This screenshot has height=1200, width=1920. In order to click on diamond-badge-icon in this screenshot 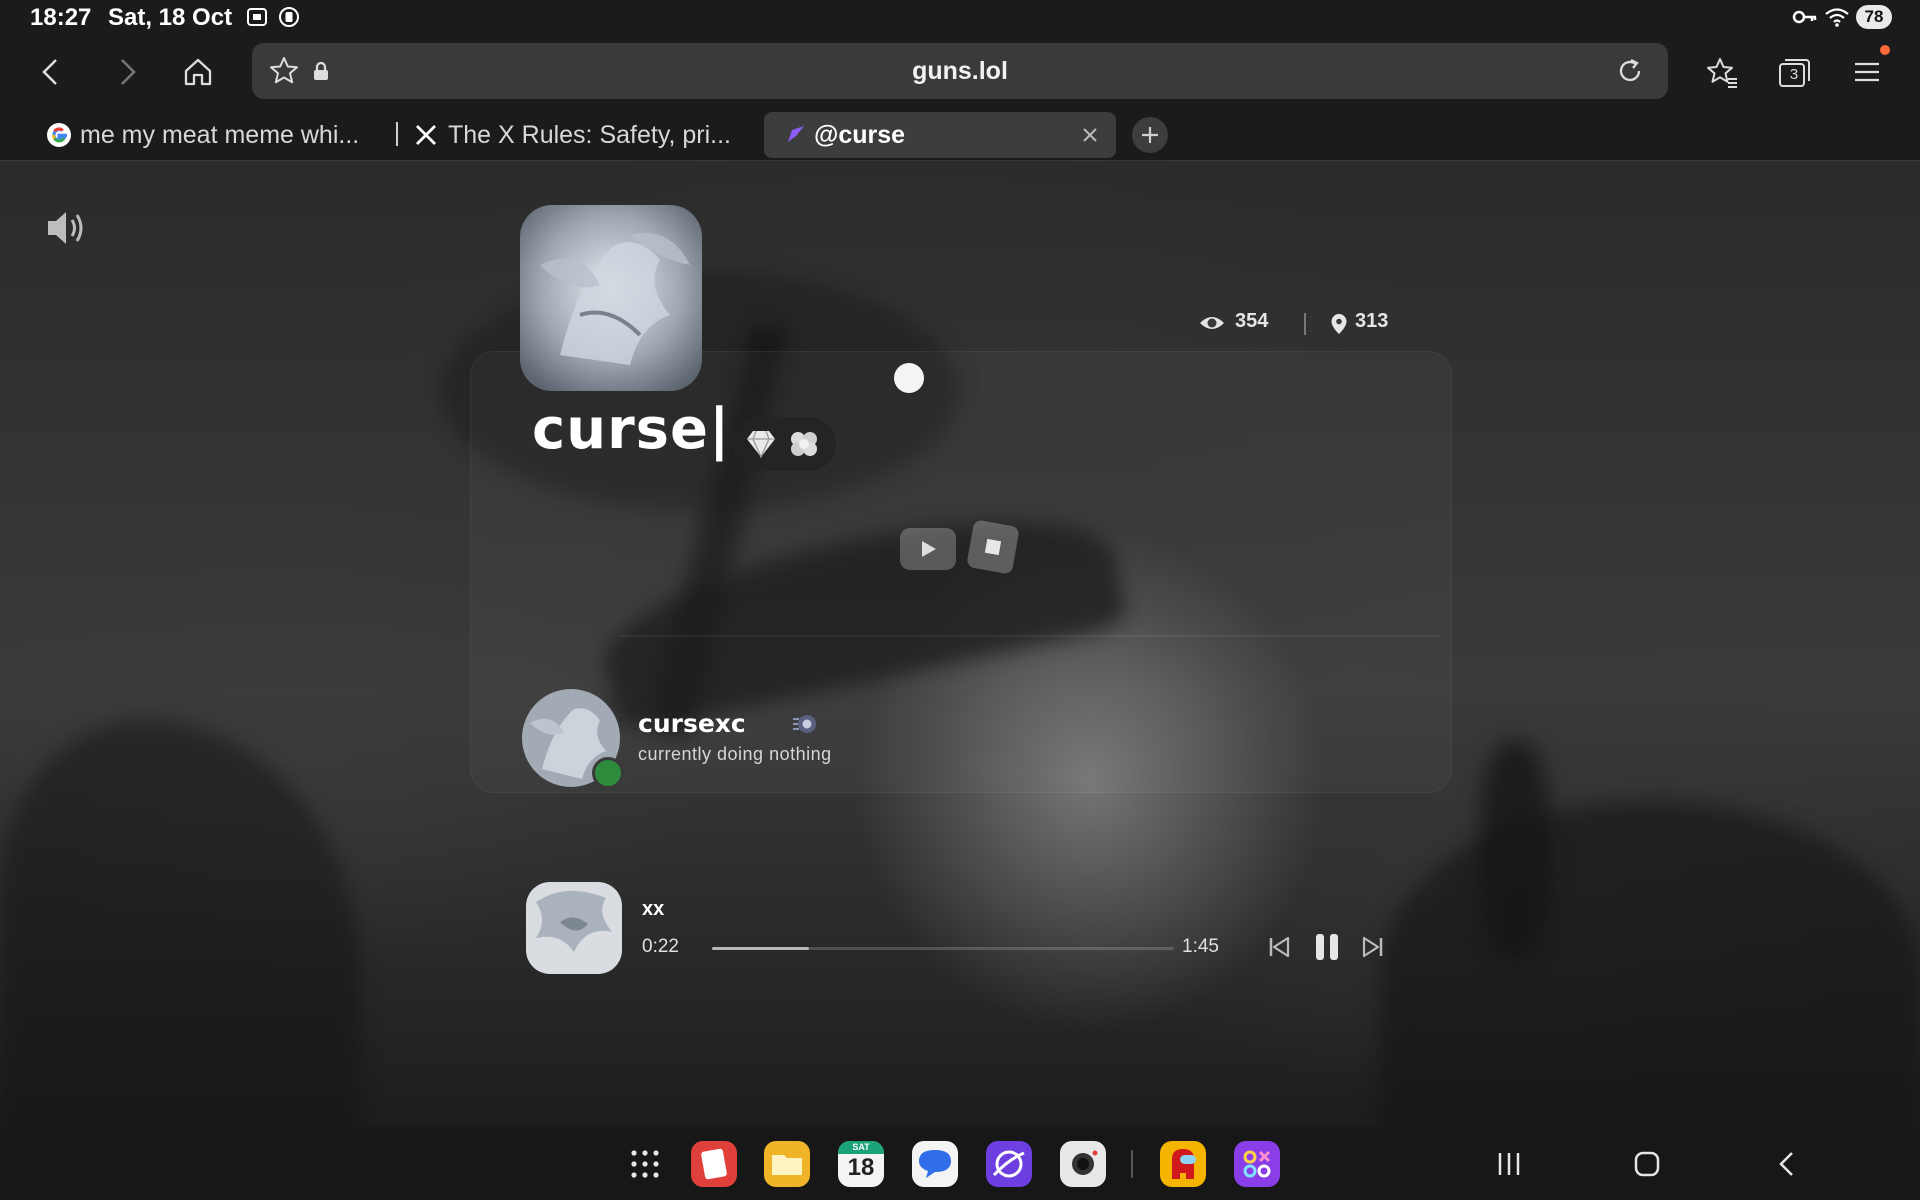, I will do `click(761, 444)`.